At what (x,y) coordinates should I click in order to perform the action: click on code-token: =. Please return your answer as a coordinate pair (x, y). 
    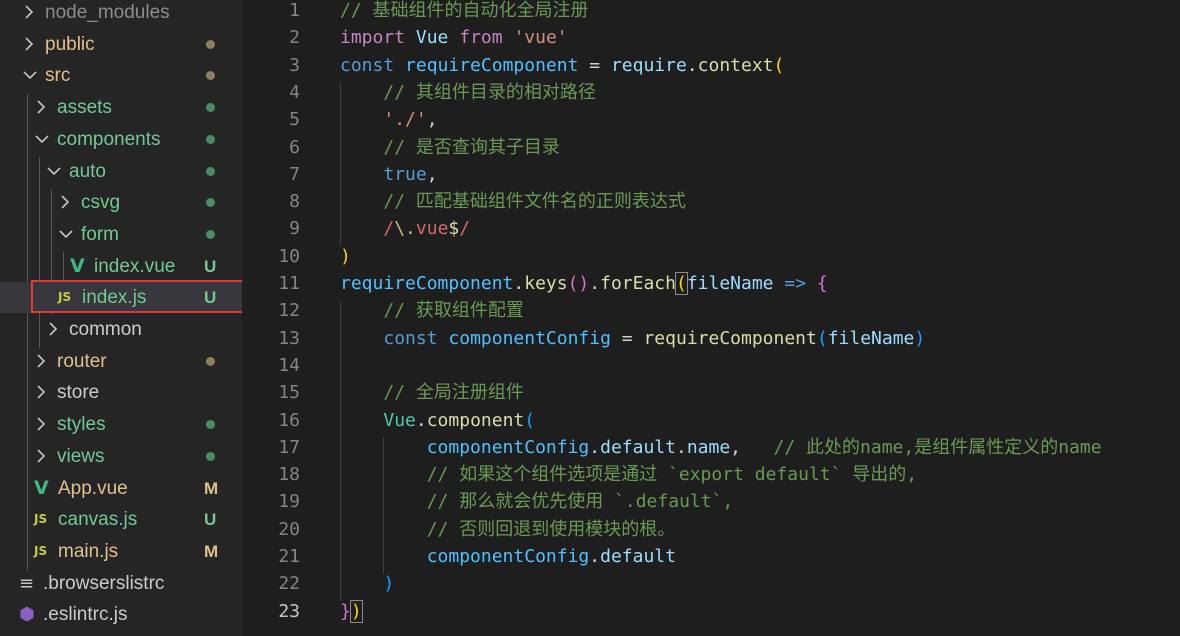
    Looking at the image, I should click on (594, 65).